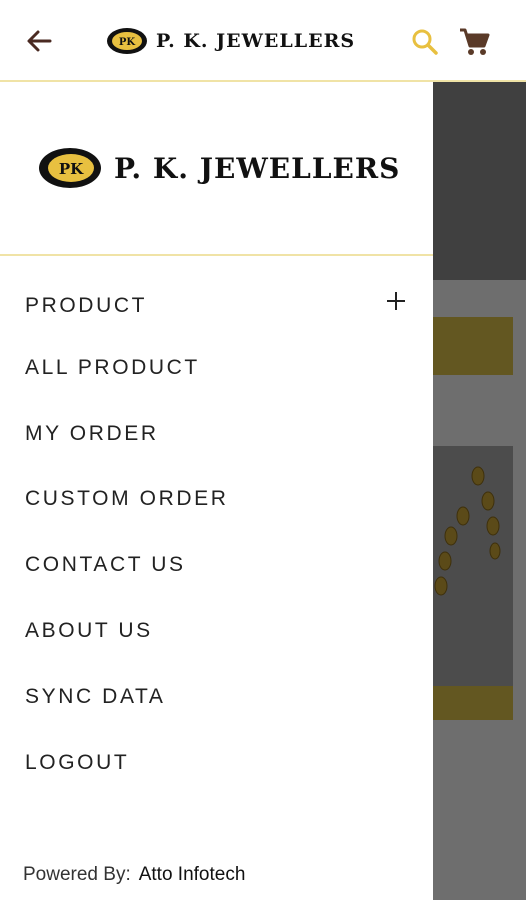 This screenshot has height=900, width=526. I want to click on cart-icon, so click(474, 45).